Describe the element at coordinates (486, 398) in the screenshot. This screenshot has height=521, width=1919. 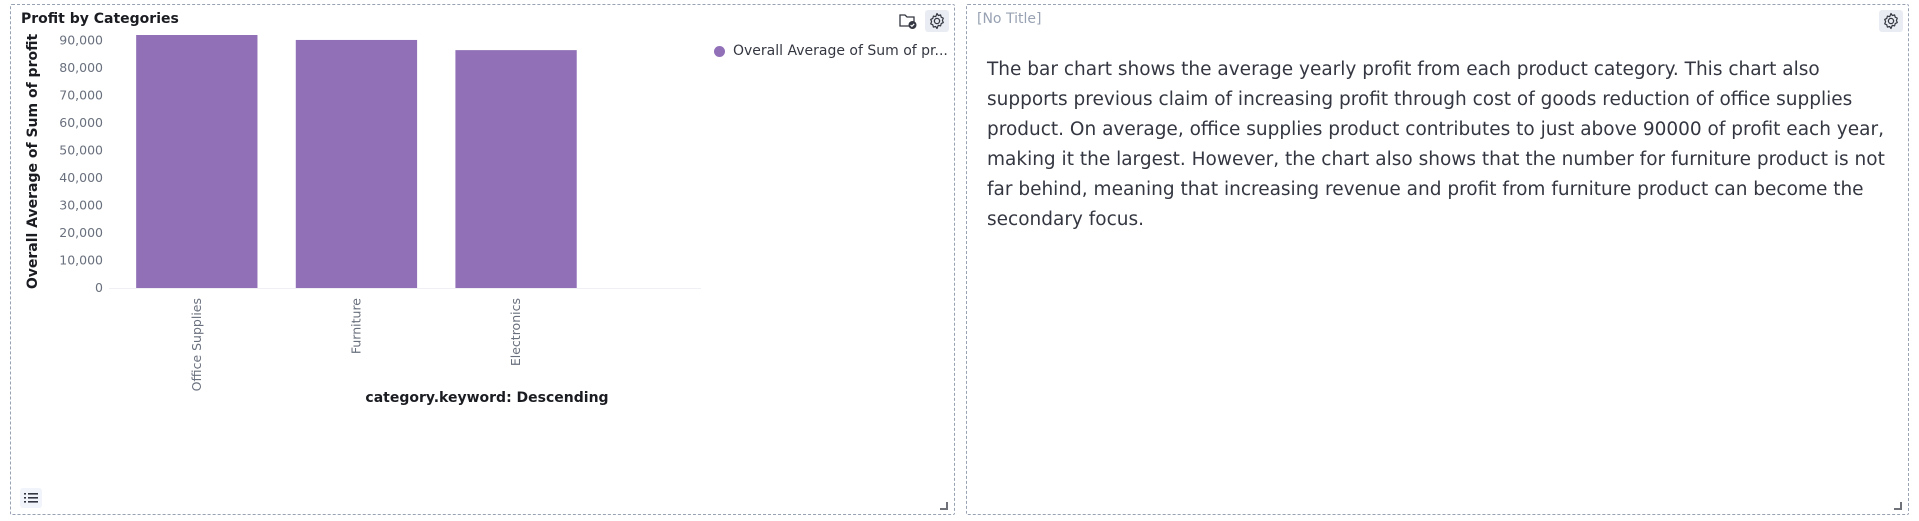
I see `x-axis-title: category.keyword: Descending` at that location.